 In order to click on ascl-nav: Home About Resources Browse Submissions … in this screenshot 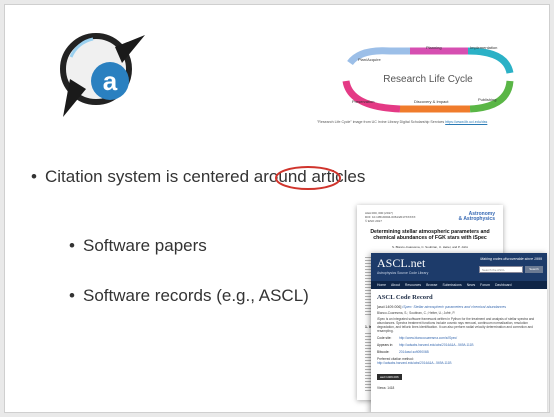, I will do `click(459, 285)`.